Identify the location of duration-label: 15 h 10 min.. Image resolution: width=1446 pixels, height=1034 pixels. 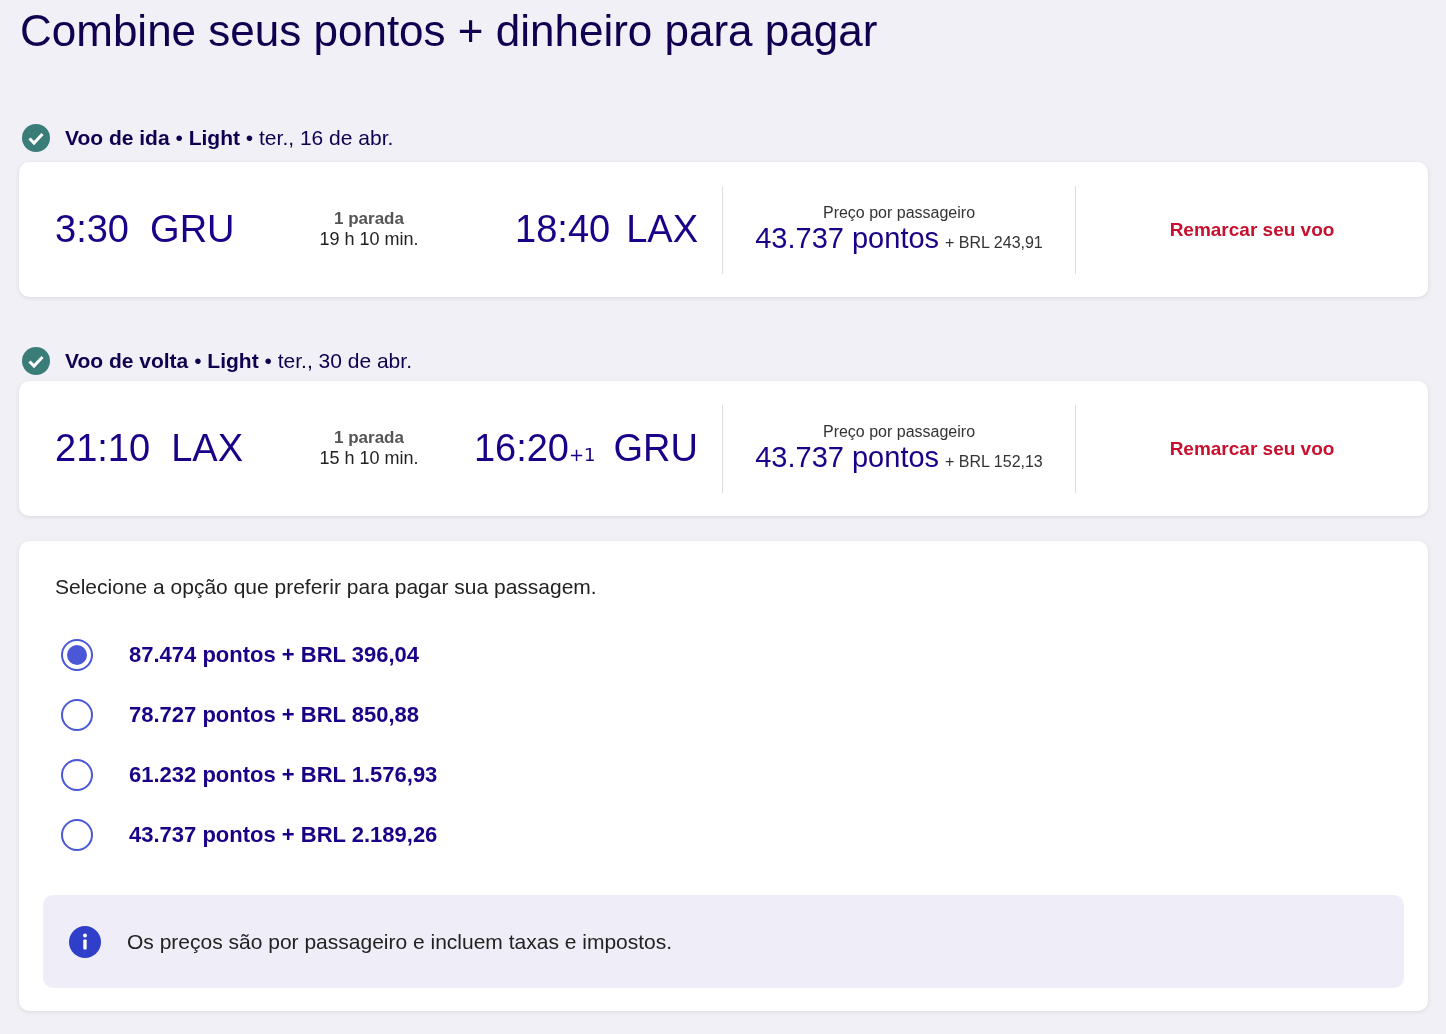
(369, 458).